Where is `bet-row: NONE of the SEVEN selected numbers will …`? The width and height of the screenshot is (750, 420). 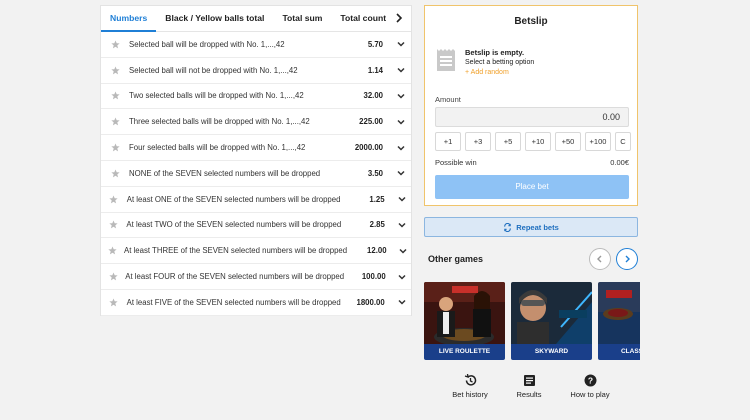 bet-row: NONE of the SEVEN selected numbers will … is located at coordinates (256, 174).